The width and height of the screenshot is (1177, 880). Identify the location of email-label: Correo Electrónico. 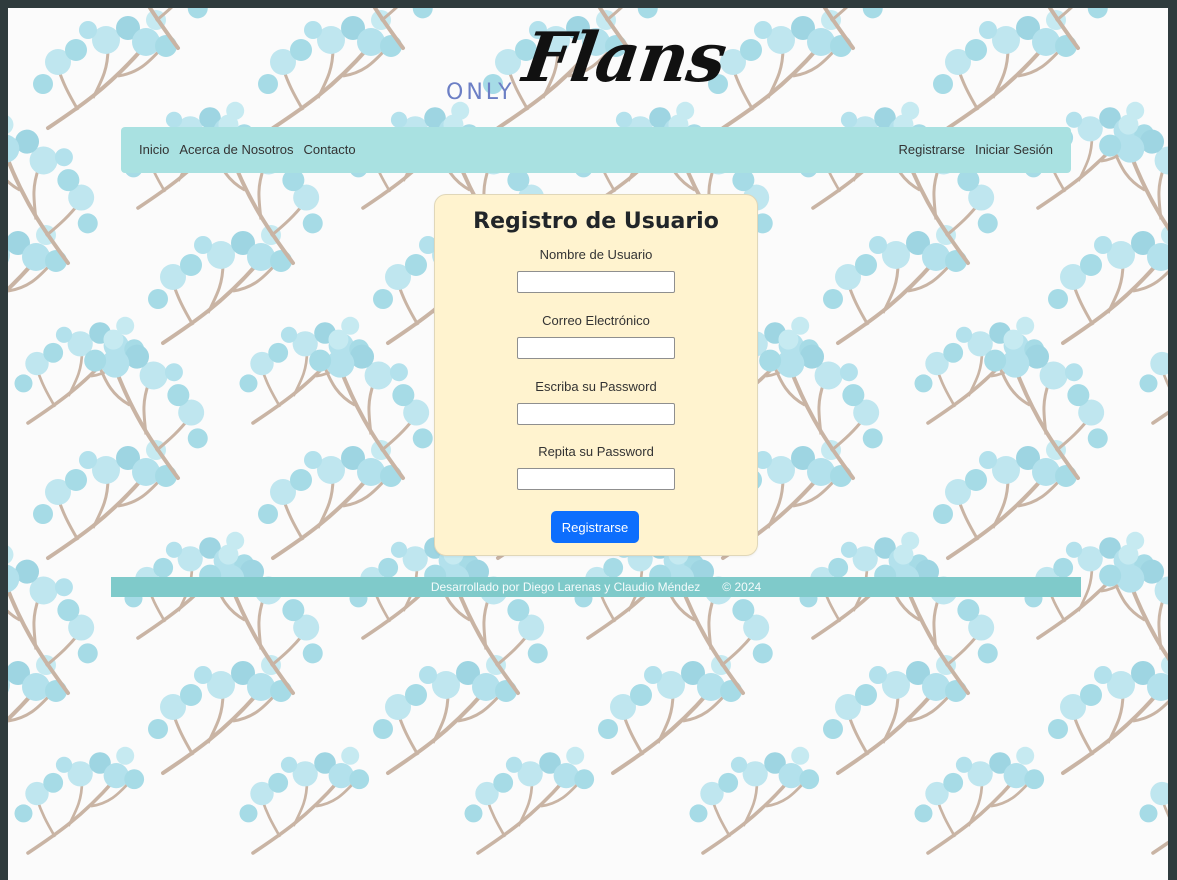
(596, 320).